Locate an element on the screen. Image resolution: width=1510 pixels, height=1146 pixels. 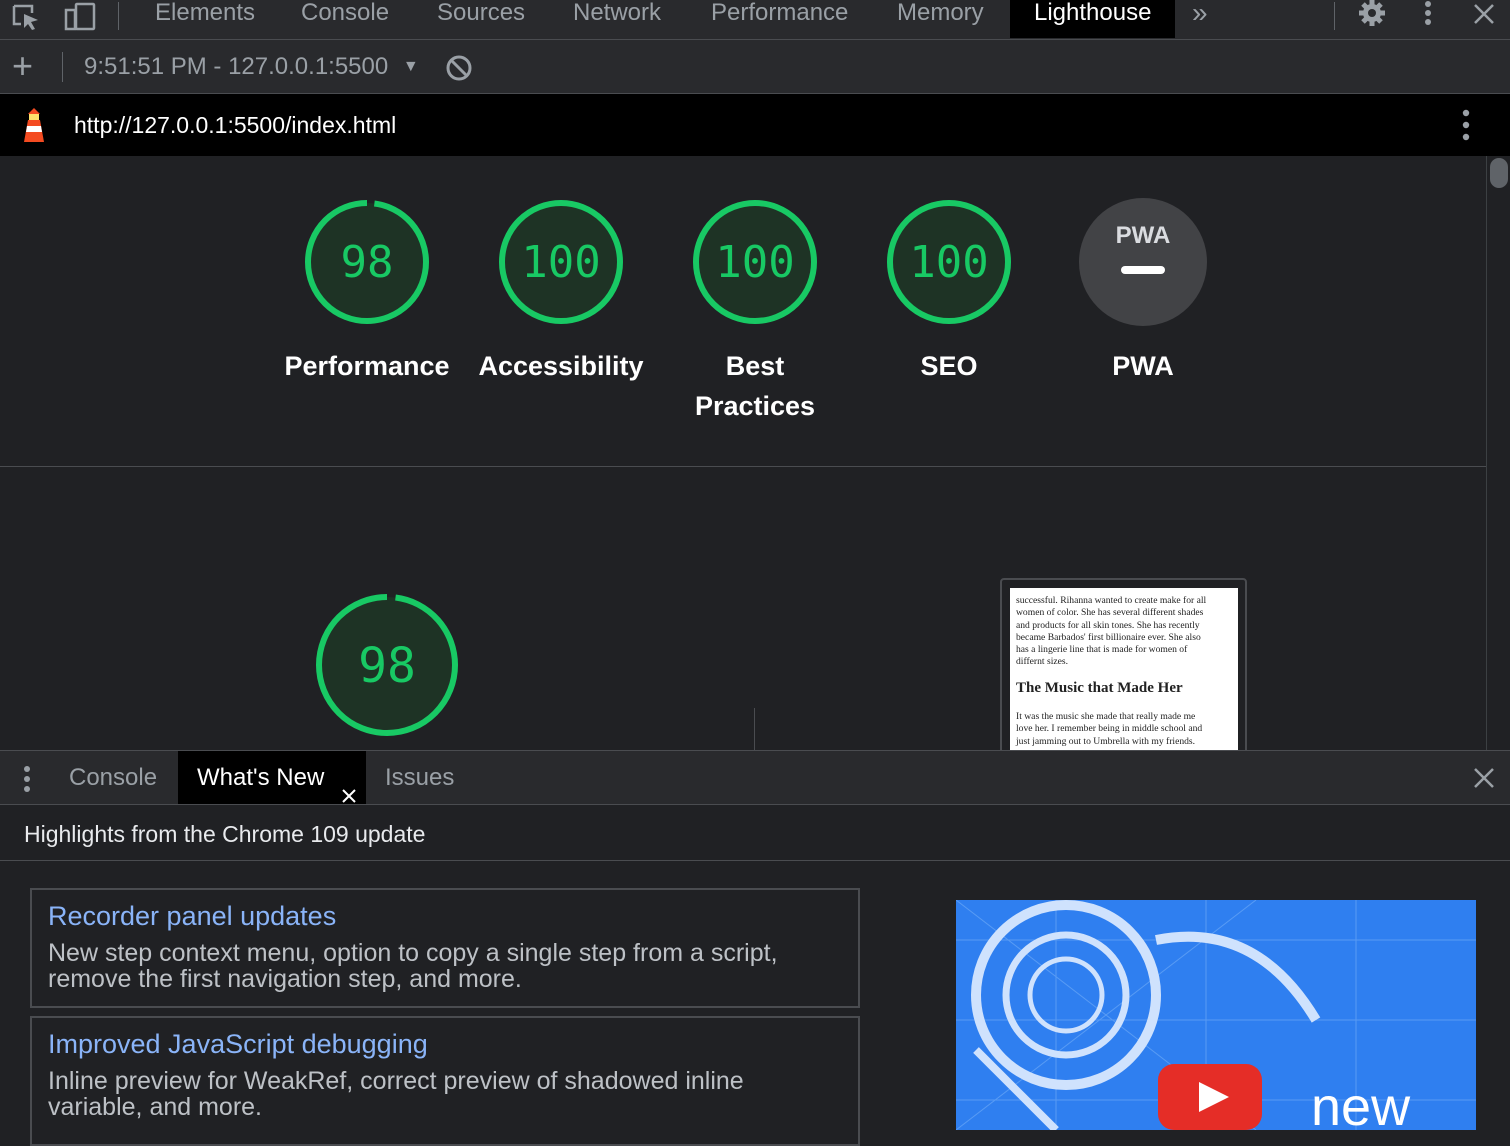
gauge-accessibility: 100 is located at coordinates (561, 262).